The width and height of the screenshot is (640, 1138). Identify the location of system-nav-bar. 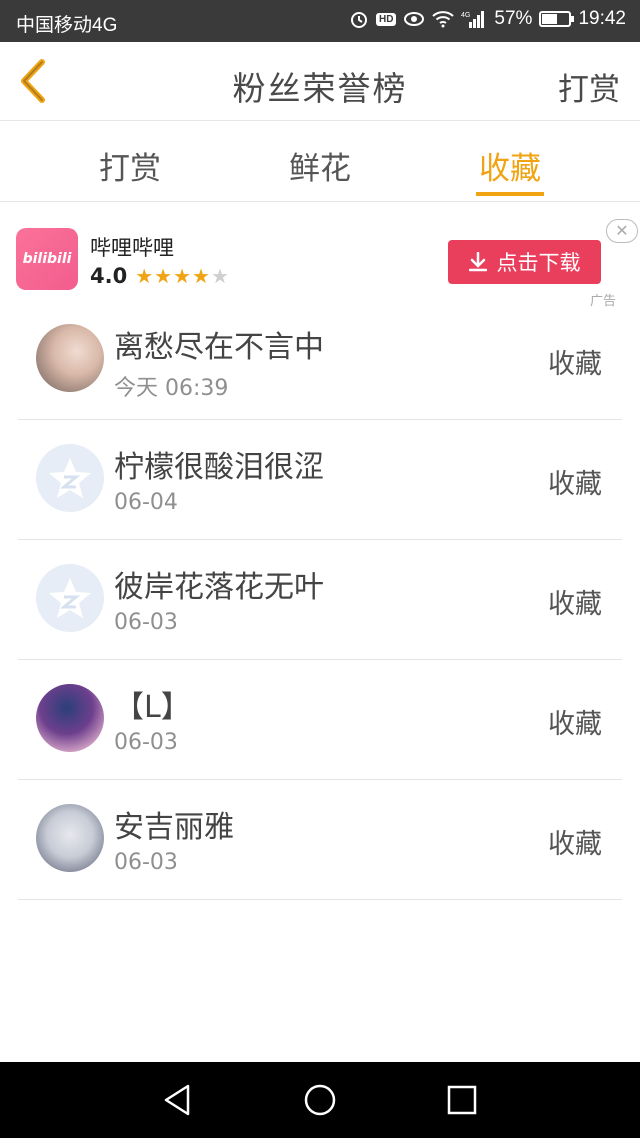
(320, 1100).